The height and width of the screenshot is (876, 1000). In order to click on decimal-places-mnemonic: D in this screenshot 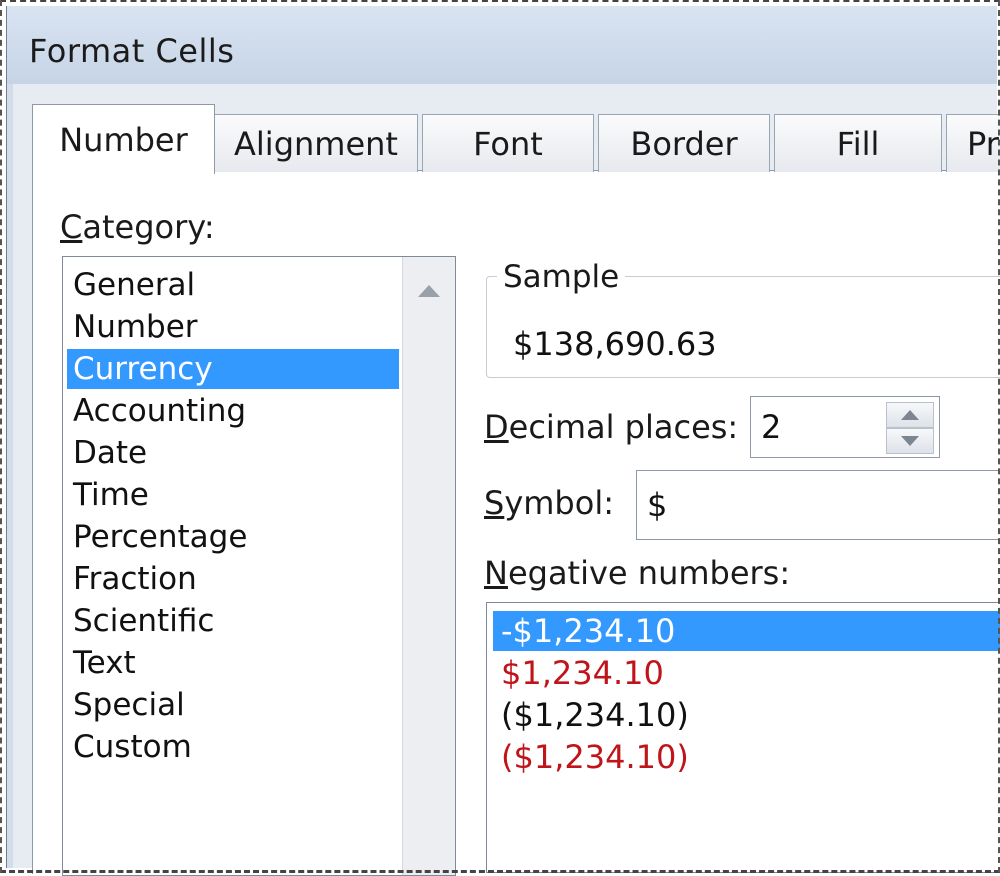, I will do `click(496, 427)`.